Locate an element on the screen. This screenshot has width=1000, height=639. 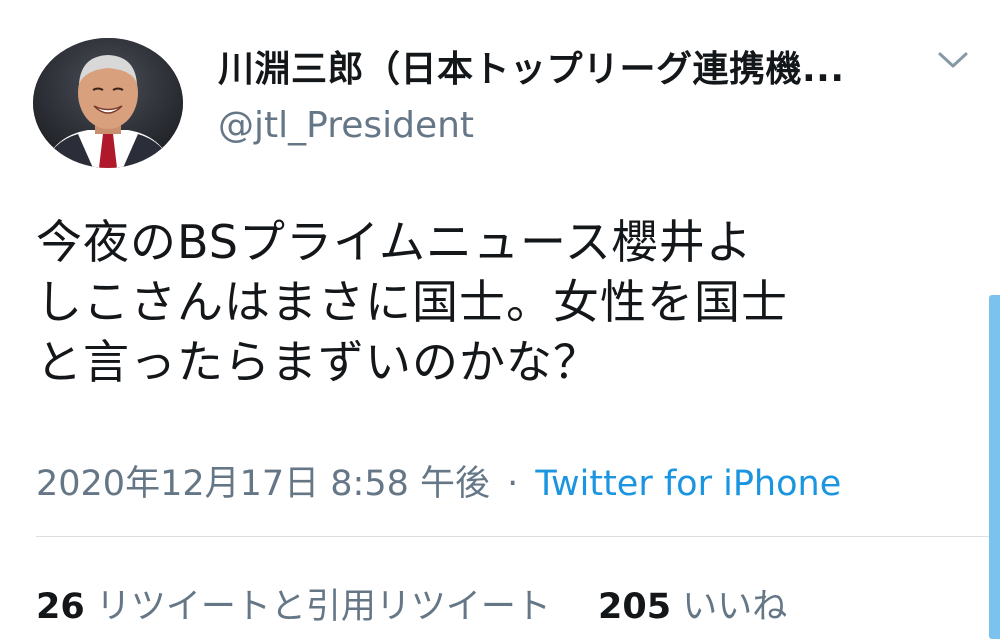
tweet-source-link: Twitter for iPhone is located at coordinates (688, 484).